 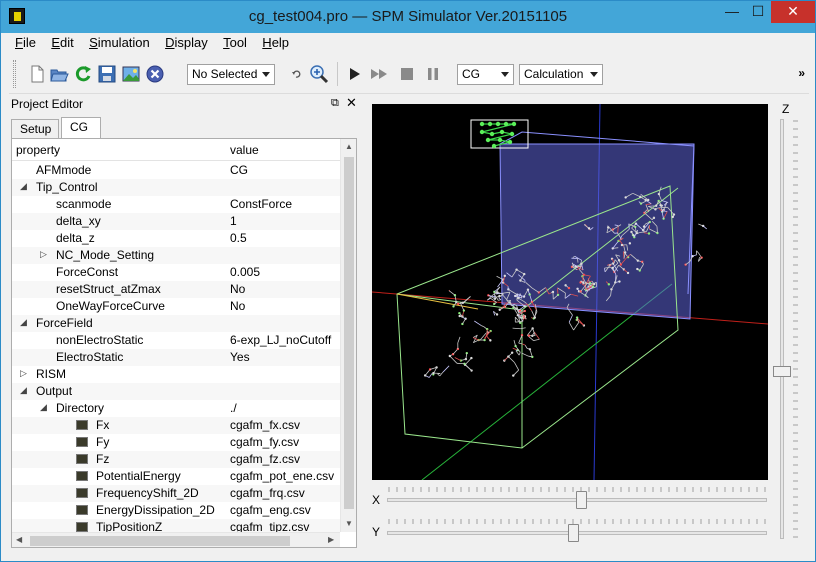 What do you see at coordinates (407, 74) in the screenshot?
I see `stop-icon` at bounding box center [407, 74].